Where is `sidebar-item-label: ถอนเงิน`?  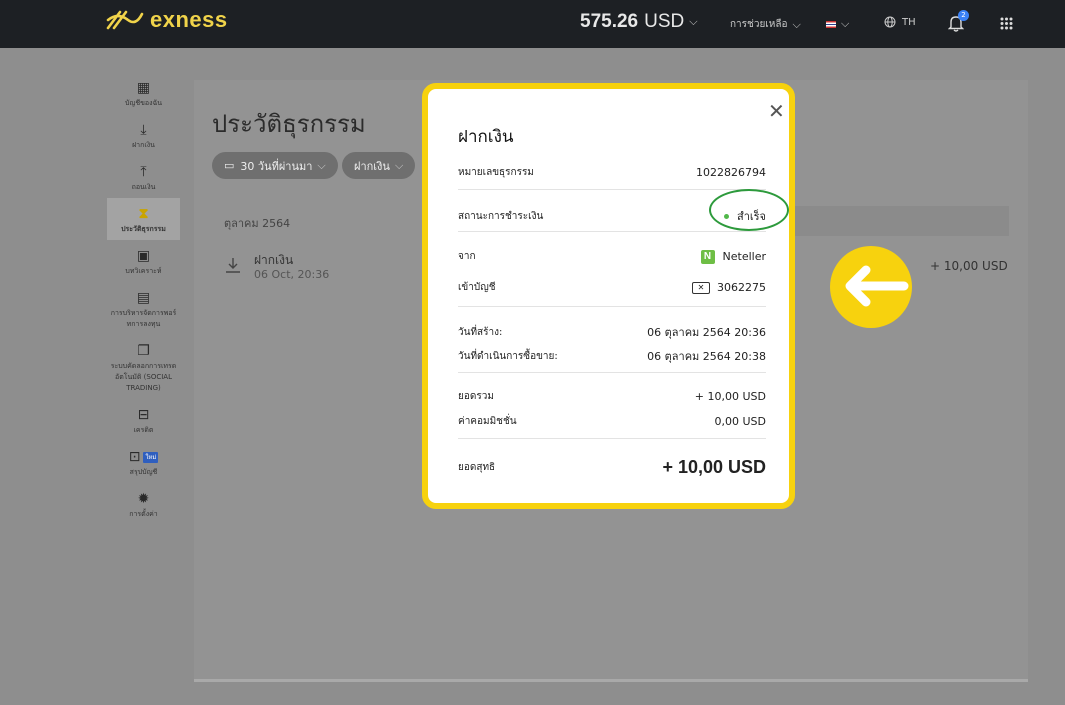
sidebar-item-label: ถอนเงิน is located at coordinates (143, 187).